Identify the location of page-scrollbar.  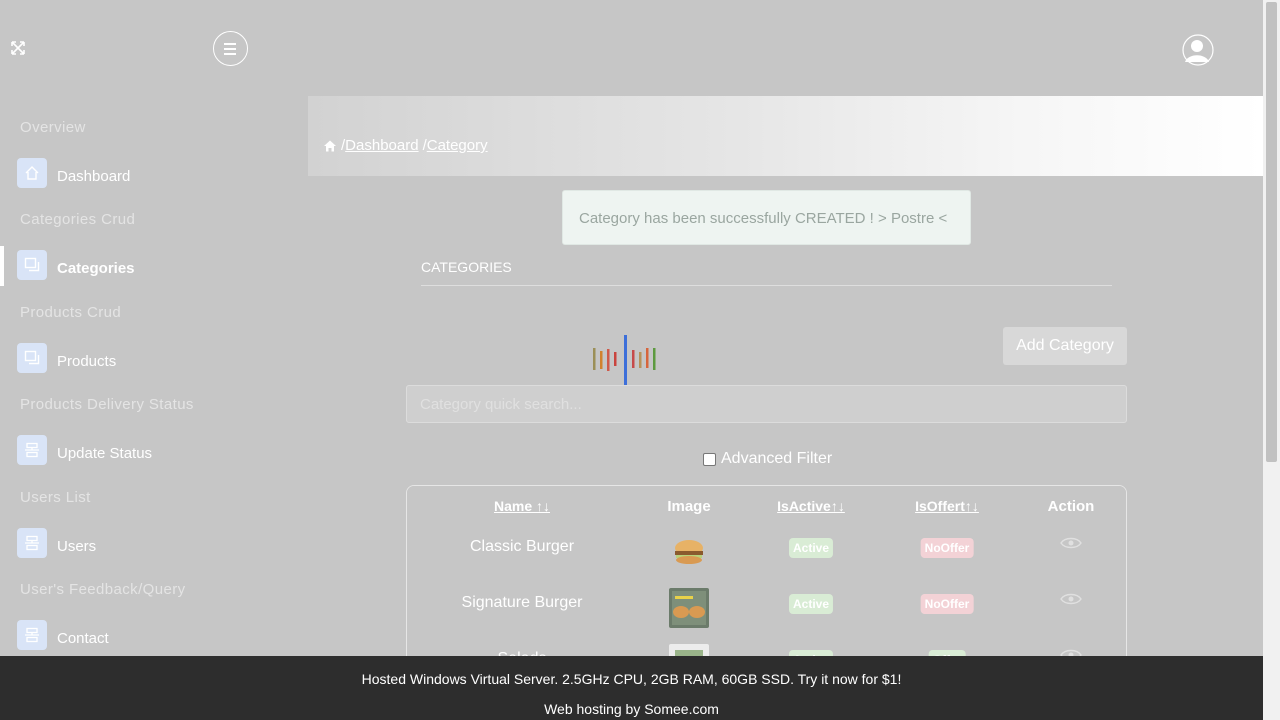
(1271, 360).